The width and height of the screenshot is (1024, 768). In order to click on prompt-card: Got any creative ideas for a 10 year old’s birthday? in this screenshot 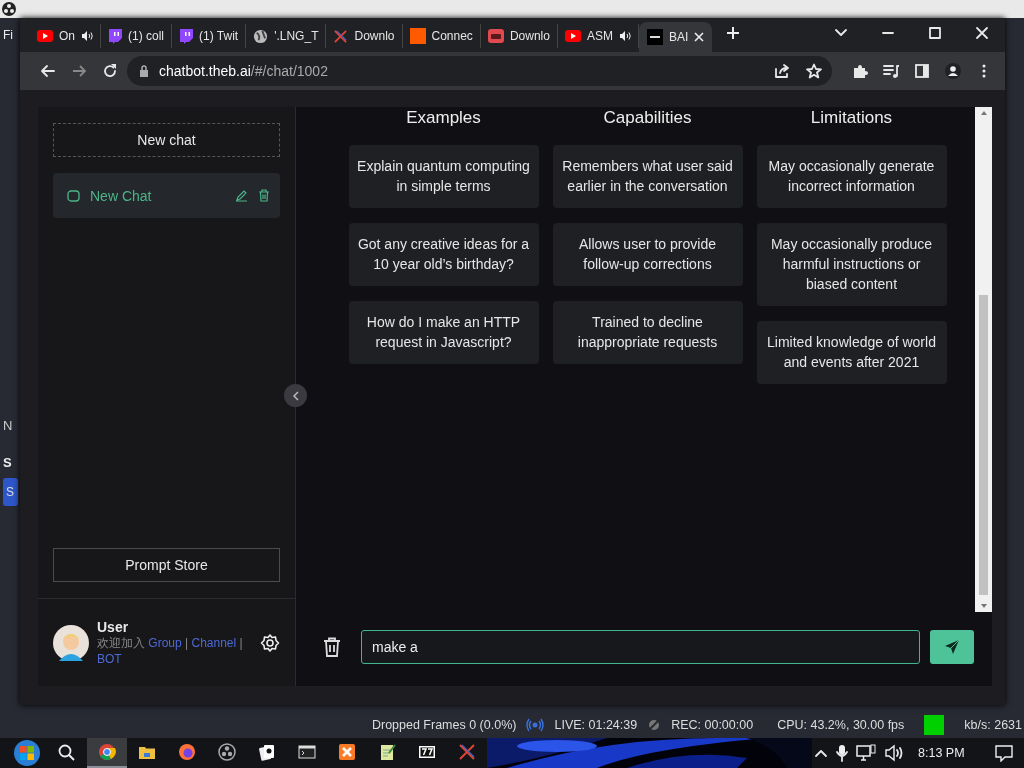, I will do `click(443, 254)`.